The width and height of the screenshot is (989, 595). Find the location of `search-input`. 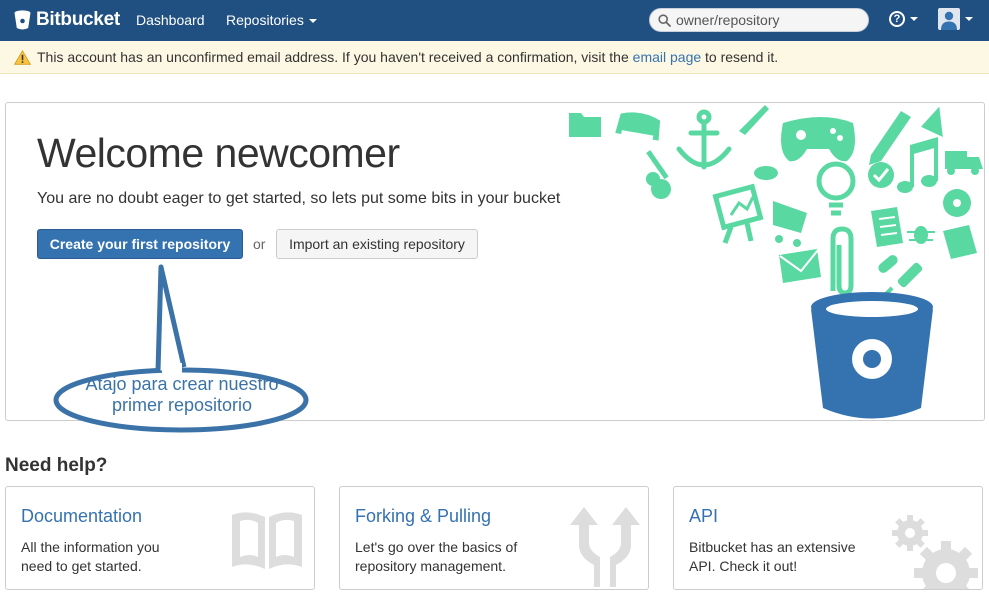

search-input is located at coordinates (771, 20).